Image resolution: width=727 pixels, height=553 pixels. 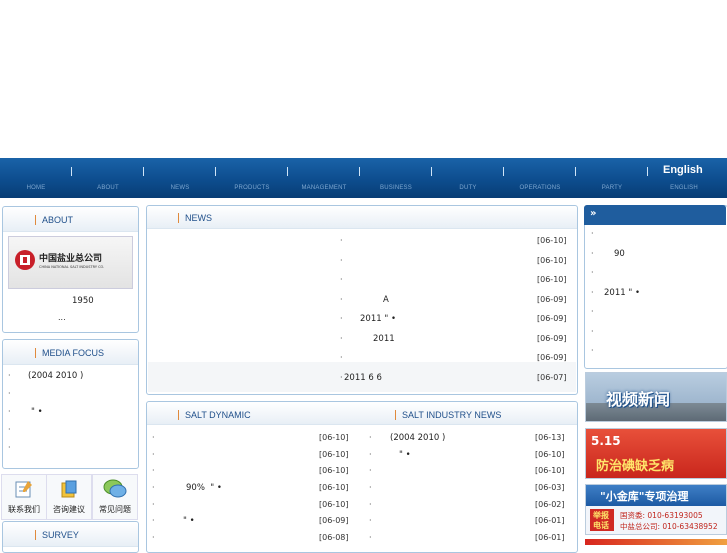 I want to click on nav-item-news: NEWS, so click(x=180, y=188).